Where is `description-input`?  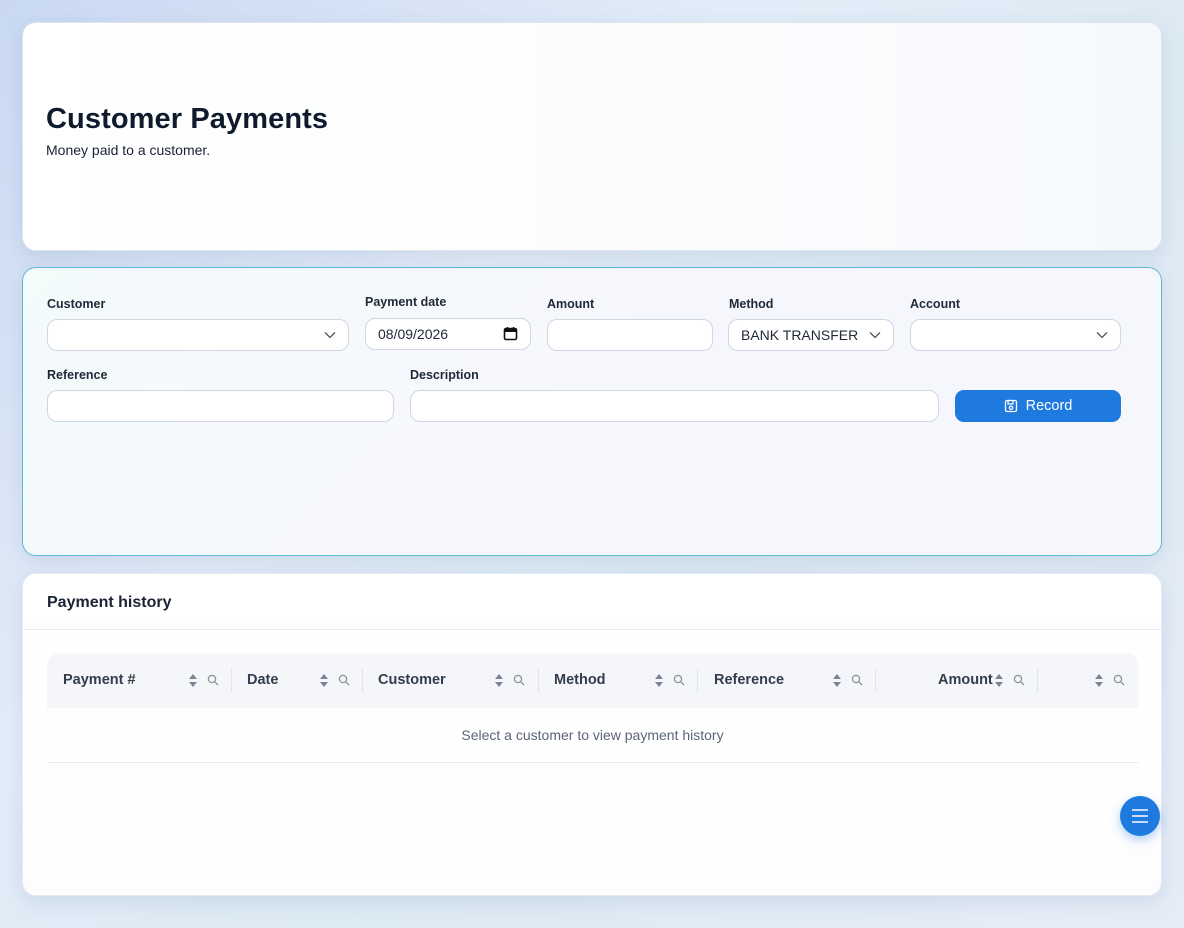 description-input is located at coordinates (674, 406).